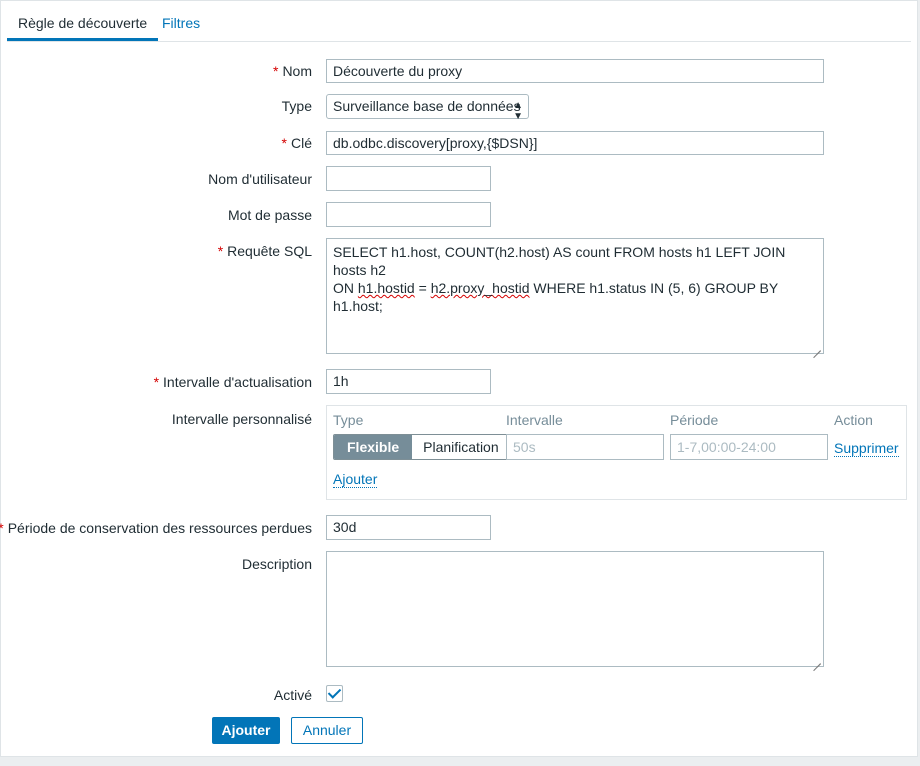  Describe the element at coordinates (866, 448) in the screenshot. I see `remove-interval-link: Supprimer` at that location.